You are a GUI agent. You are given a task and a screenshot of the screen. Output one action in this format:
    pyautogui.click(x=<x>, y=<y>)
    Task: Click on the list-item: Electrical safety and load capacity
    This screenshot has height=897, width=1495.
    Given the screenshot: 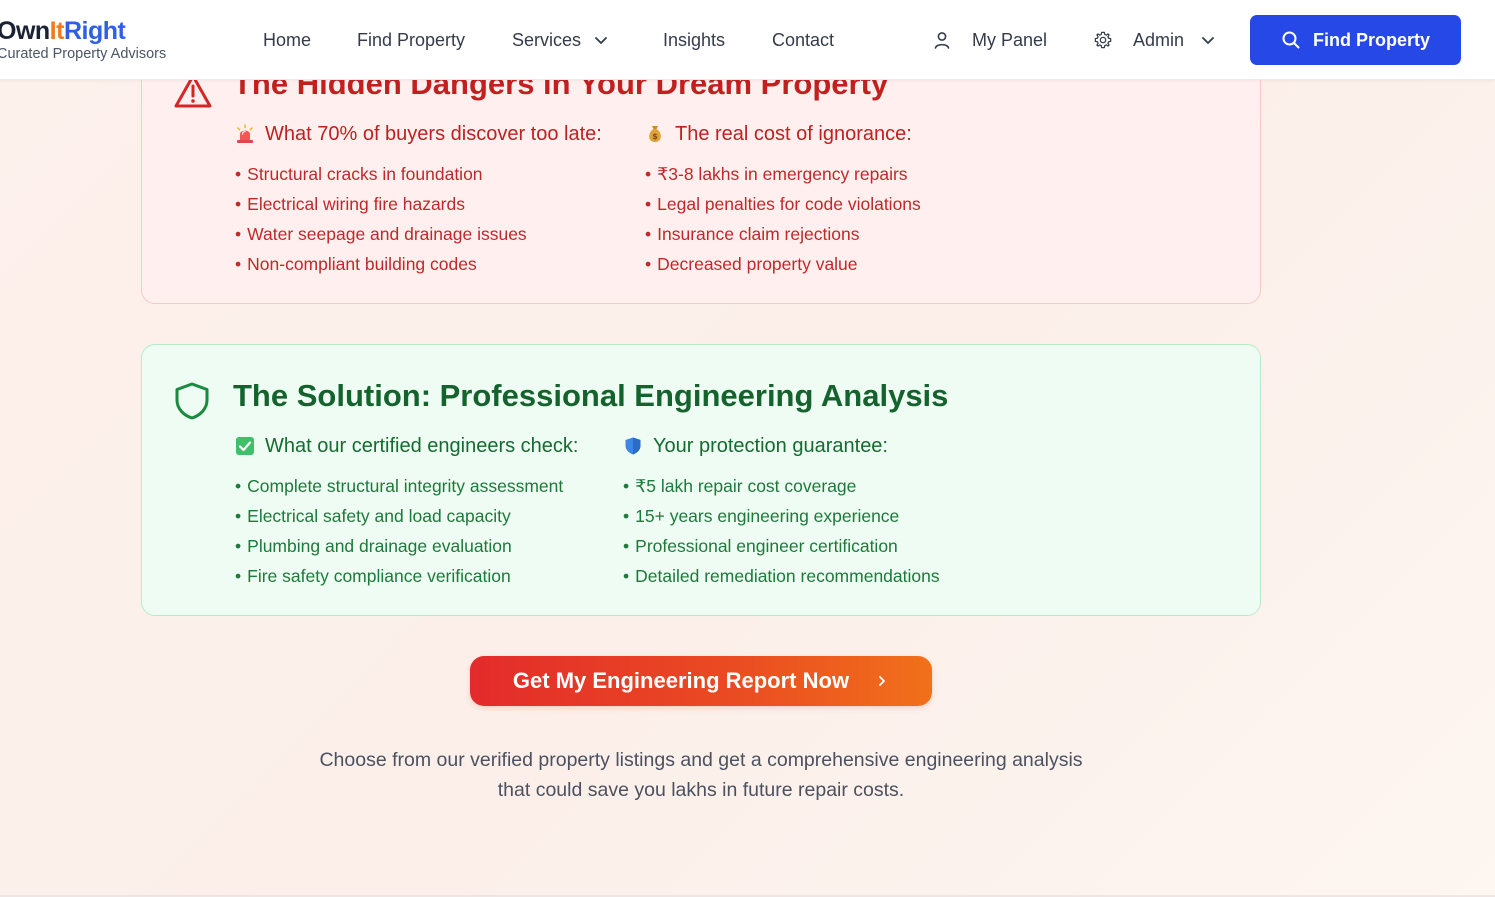 What is the action you would take?
    pyautogui.click(x=407, y=516)
    